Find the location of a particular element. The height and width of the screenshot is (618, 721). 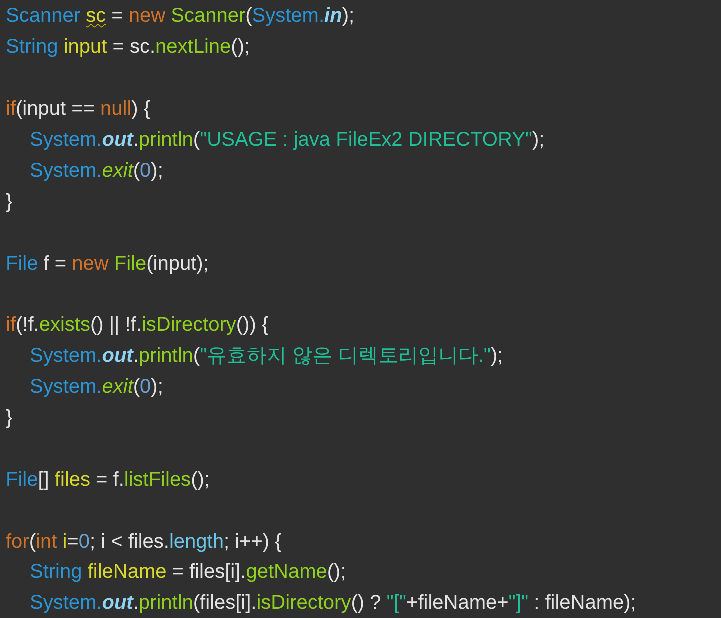

code-line: if(!f.exists() || !f.isDirectory()) { is located at coordinates (137, 325).